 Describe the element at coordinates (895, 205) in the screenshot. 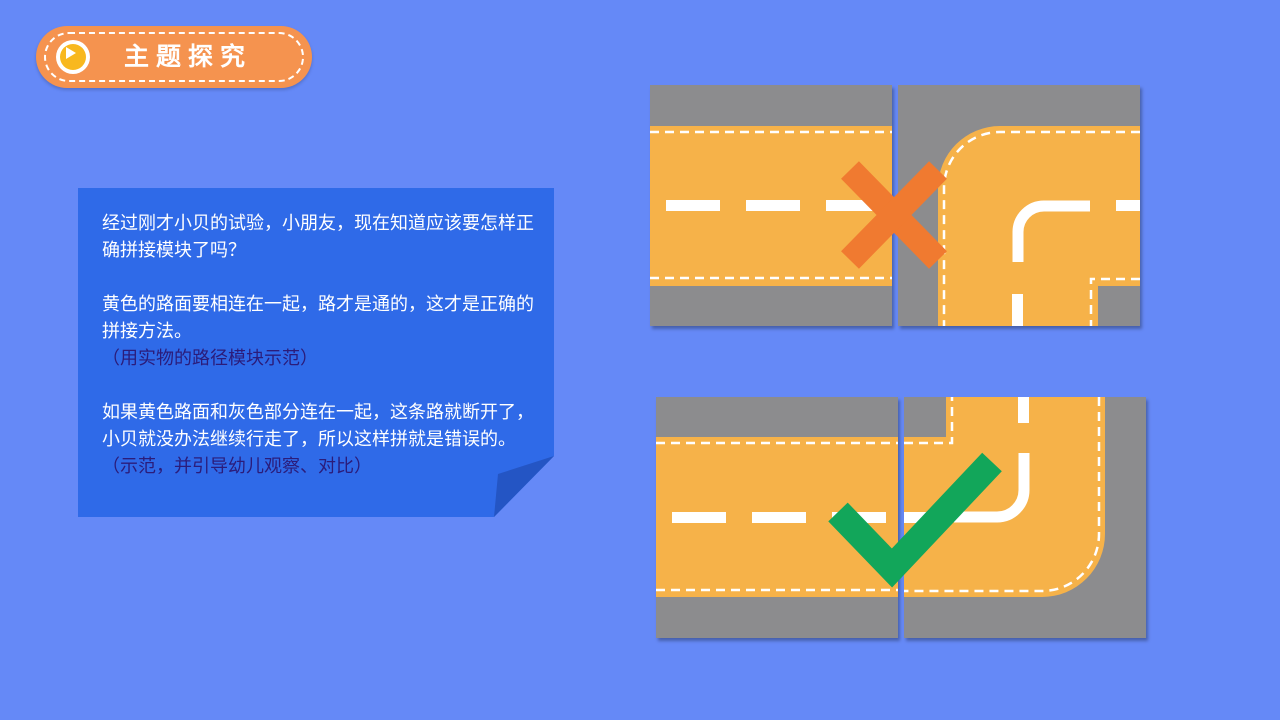

I see `wrong-puzzle` at that location.